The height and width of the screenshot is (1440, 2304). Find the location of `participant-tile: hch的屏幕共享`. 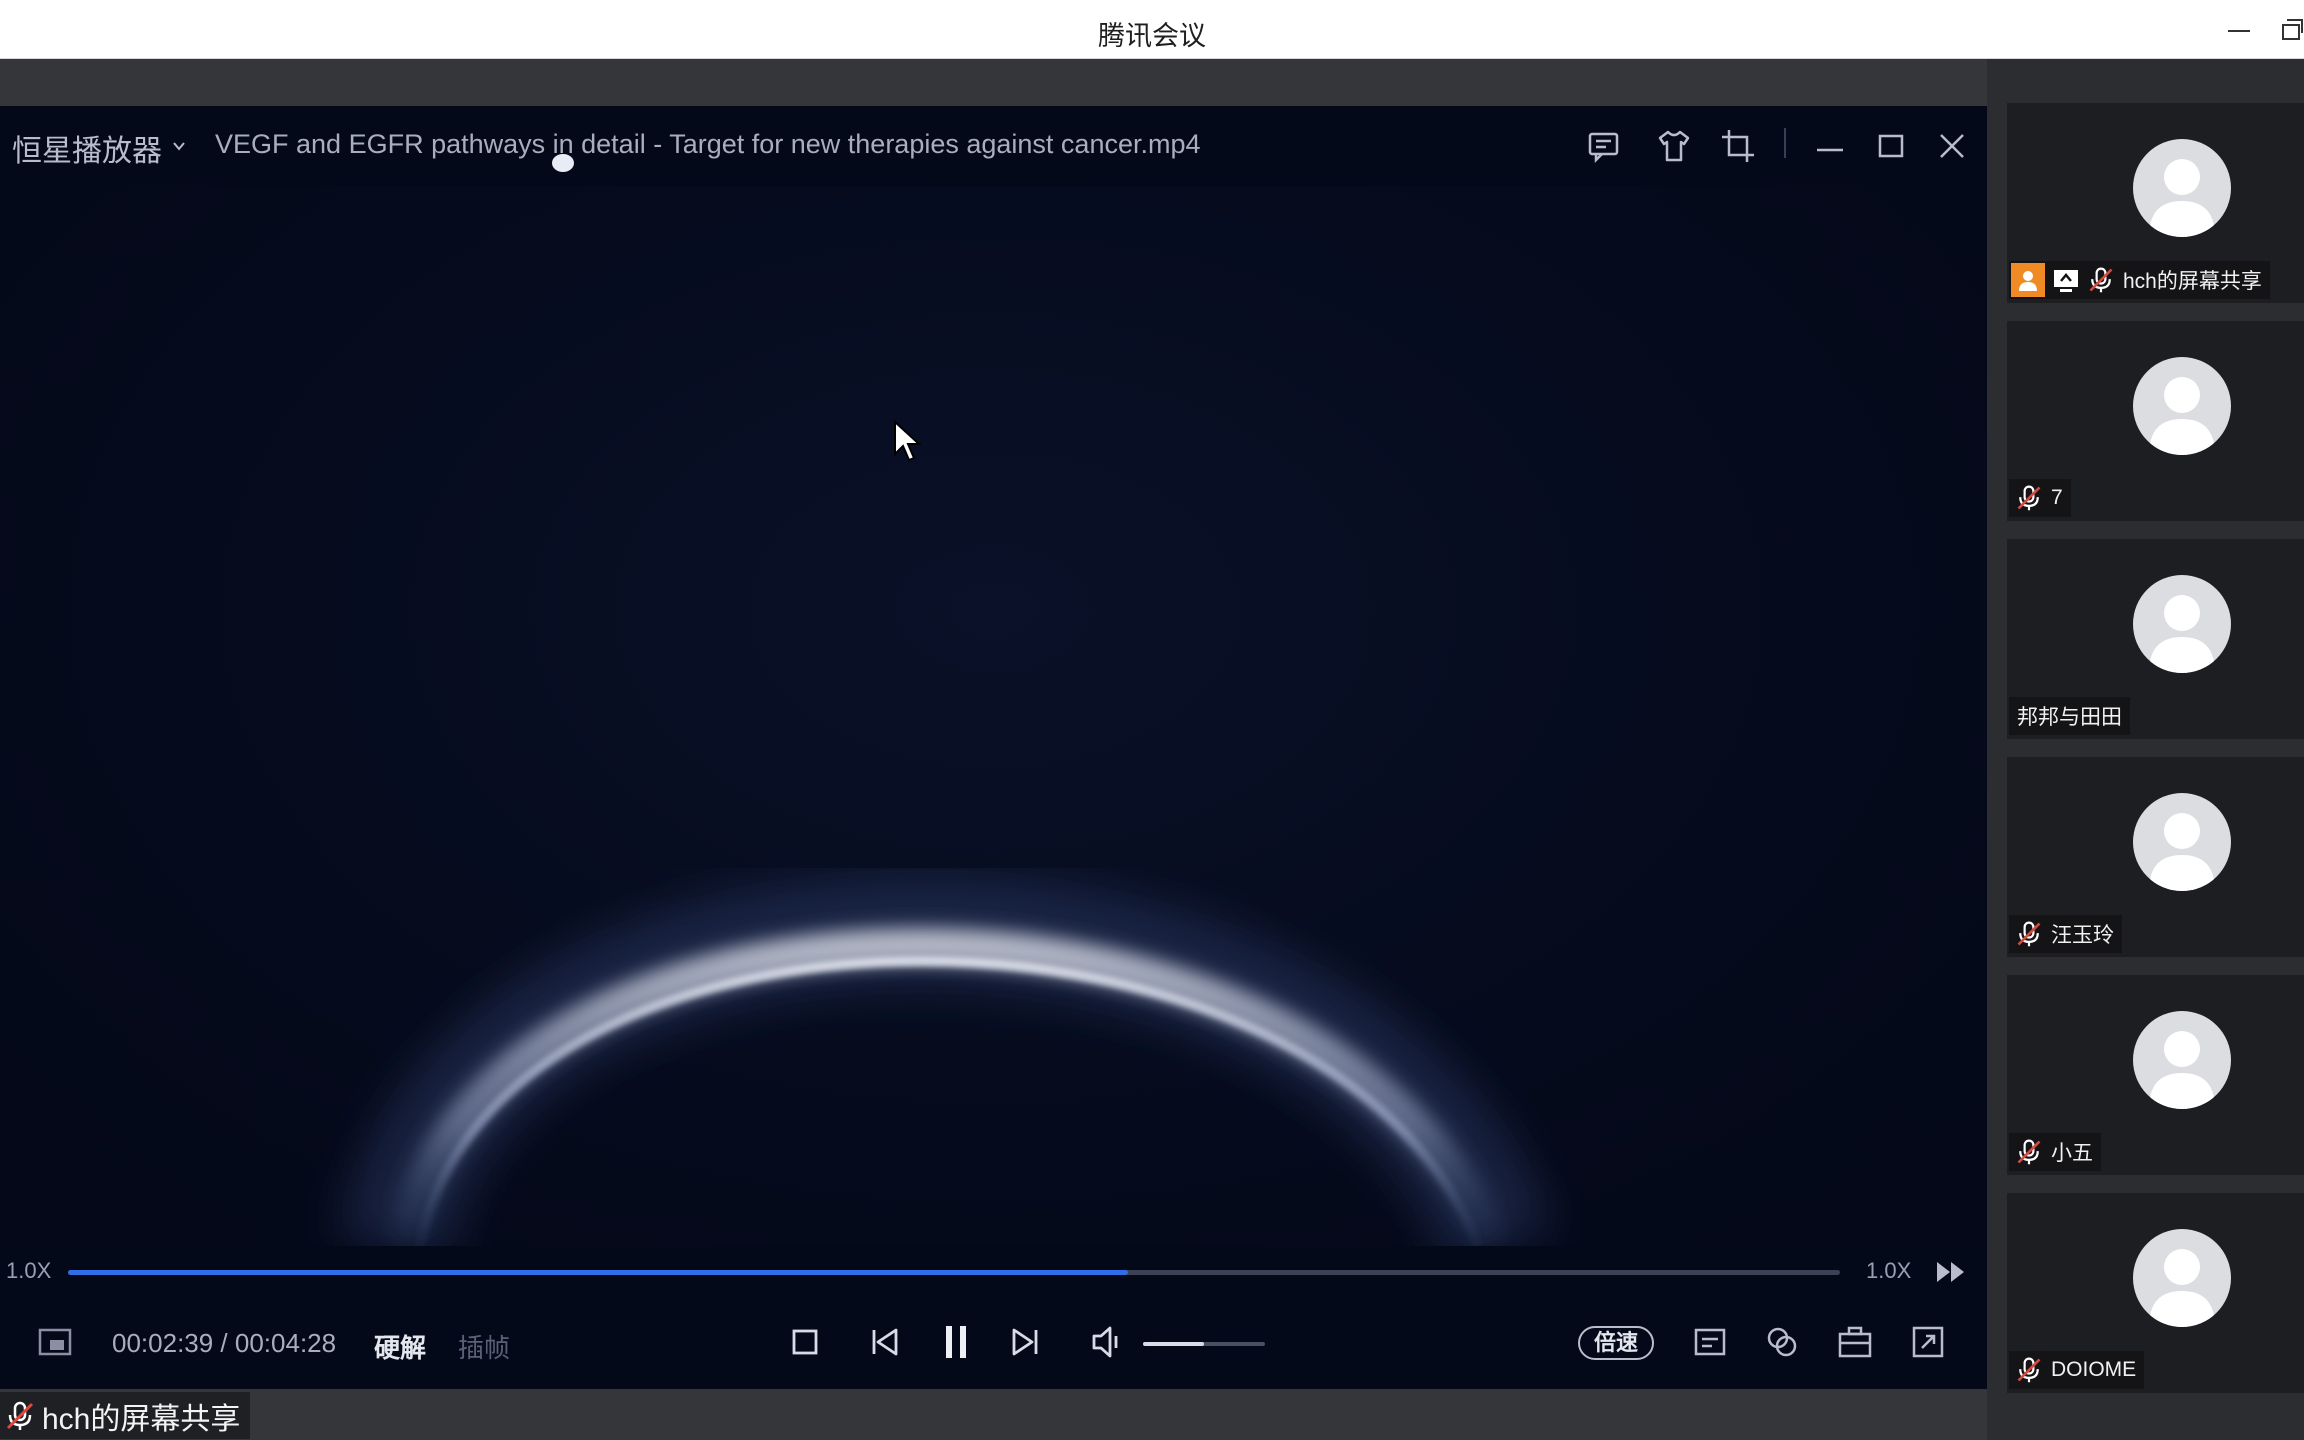

participant-tile: hch的屏幕共享 is located at coordinates (2155, 203).